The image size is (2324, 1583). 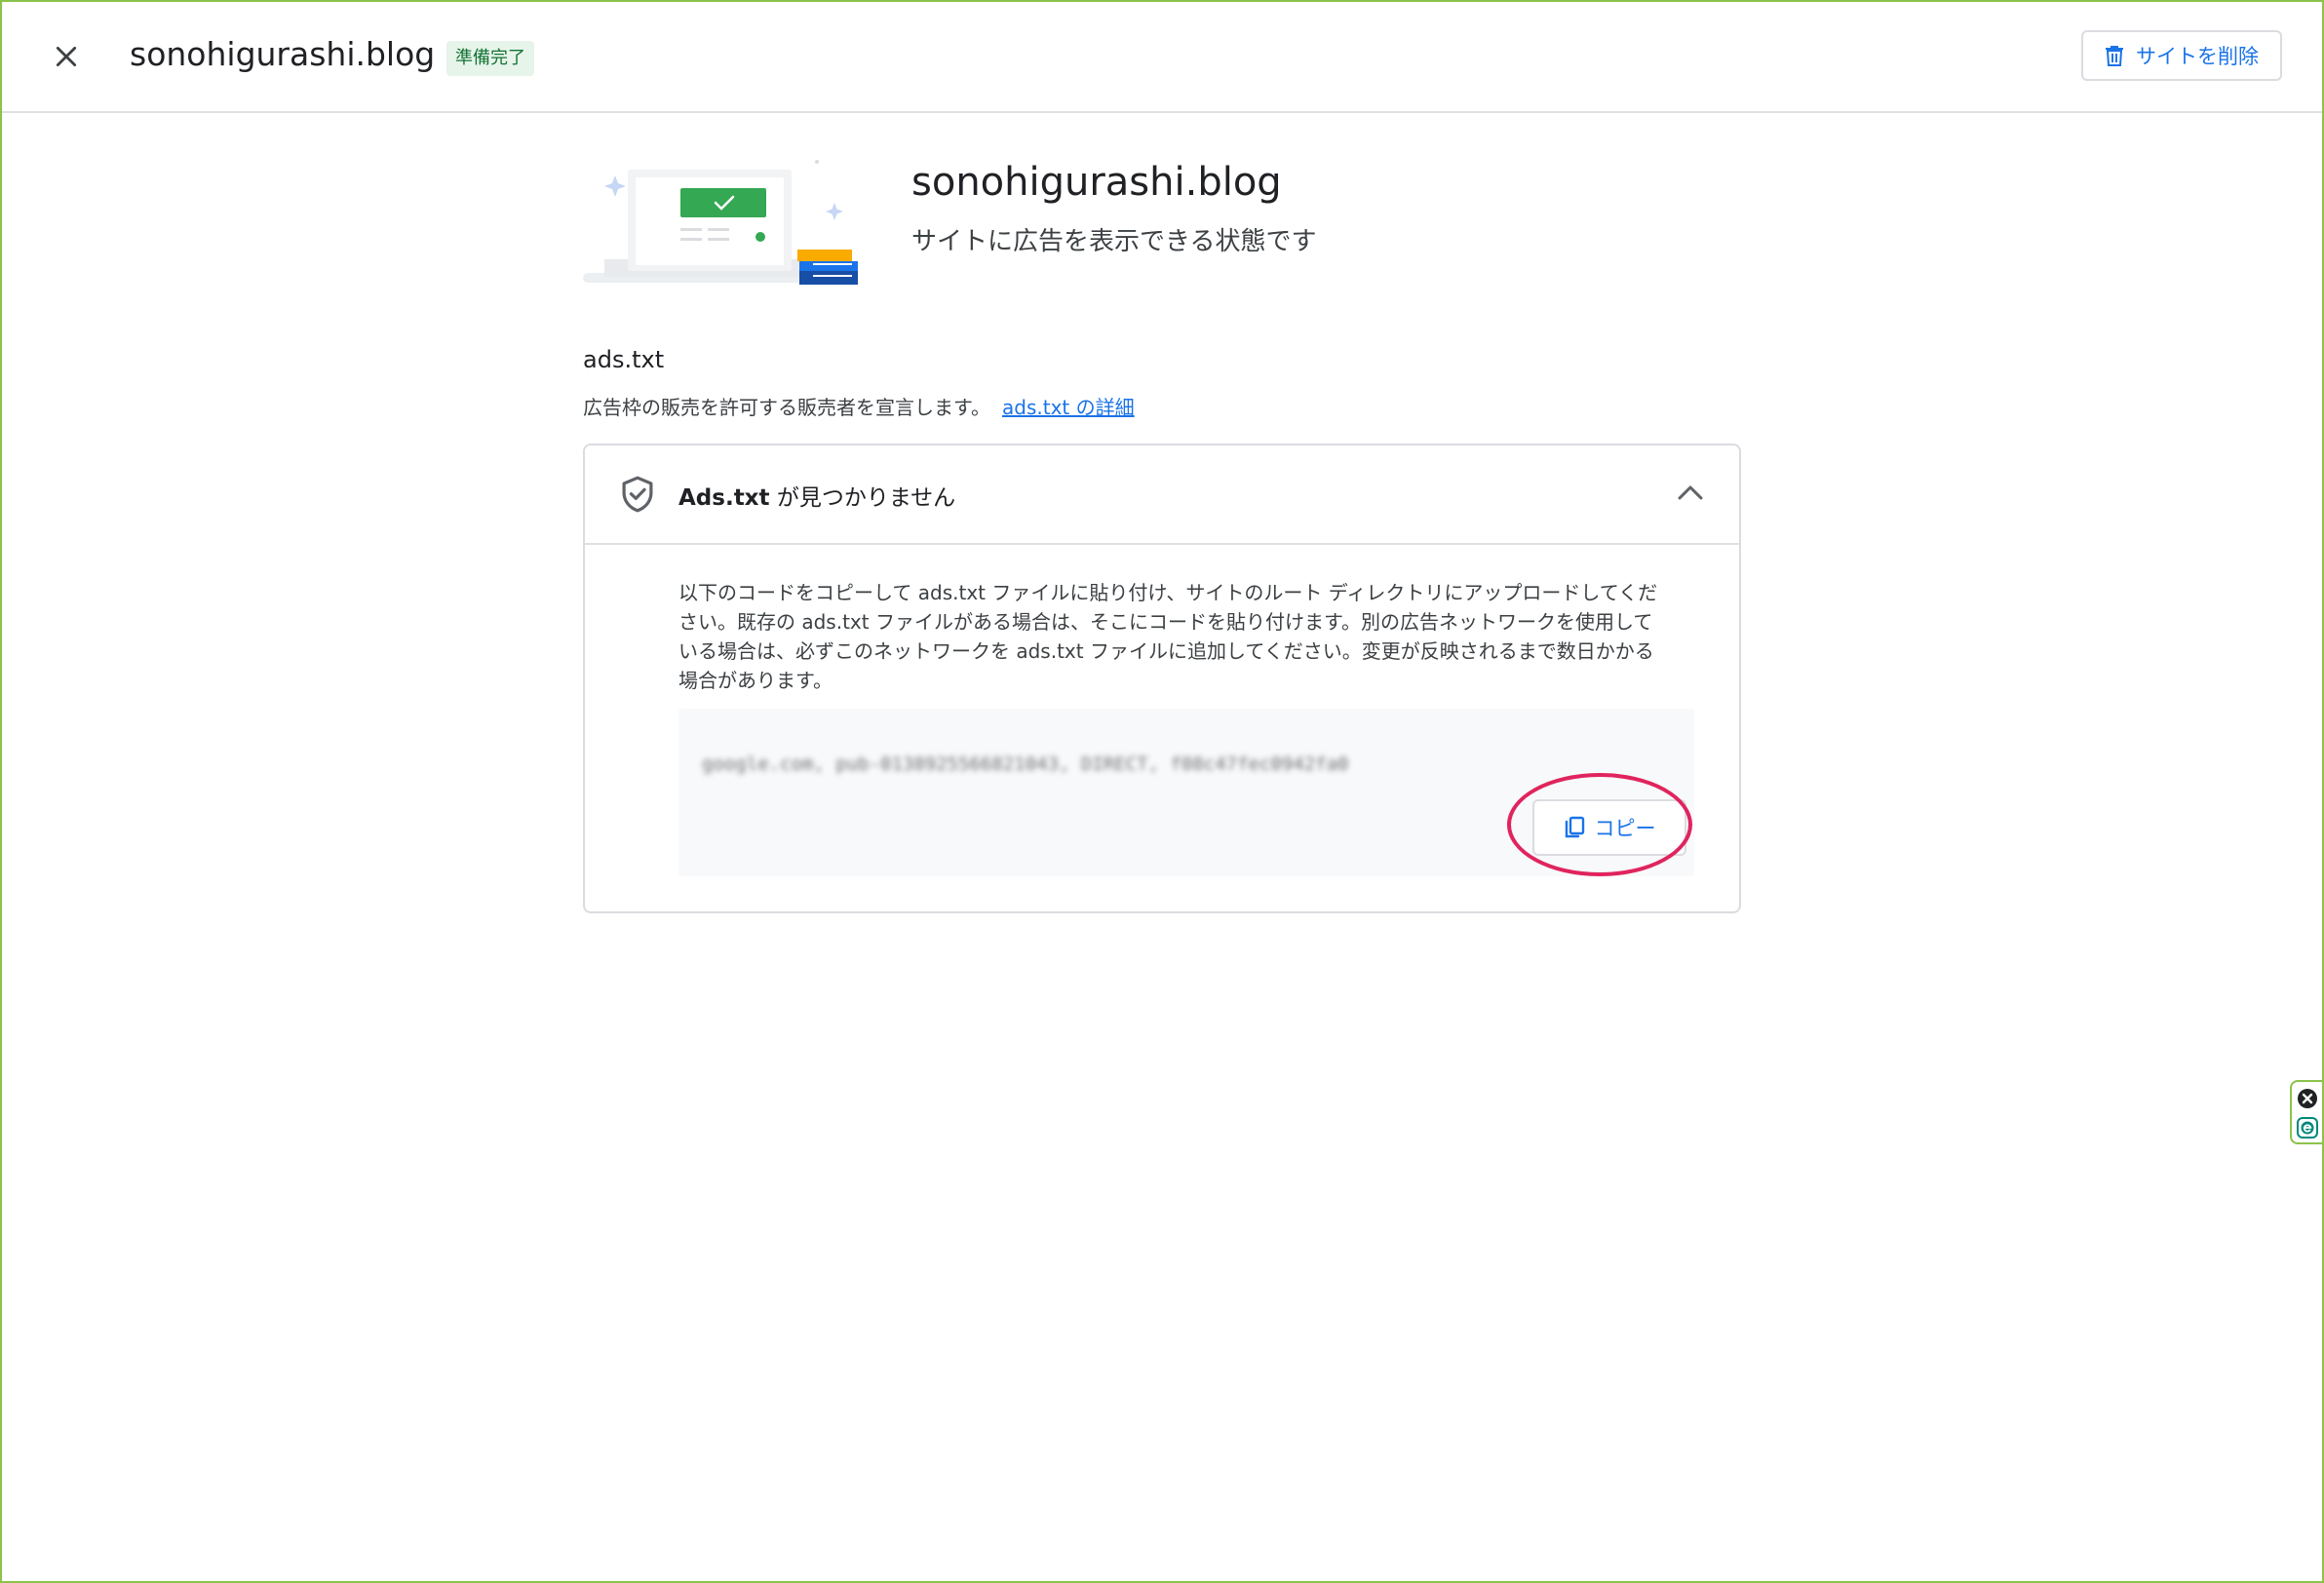 What do you see at coordinates (2307, 1128) in the screenshot?
I see `extension-e-icon` at bounding box center [2307, 1128].